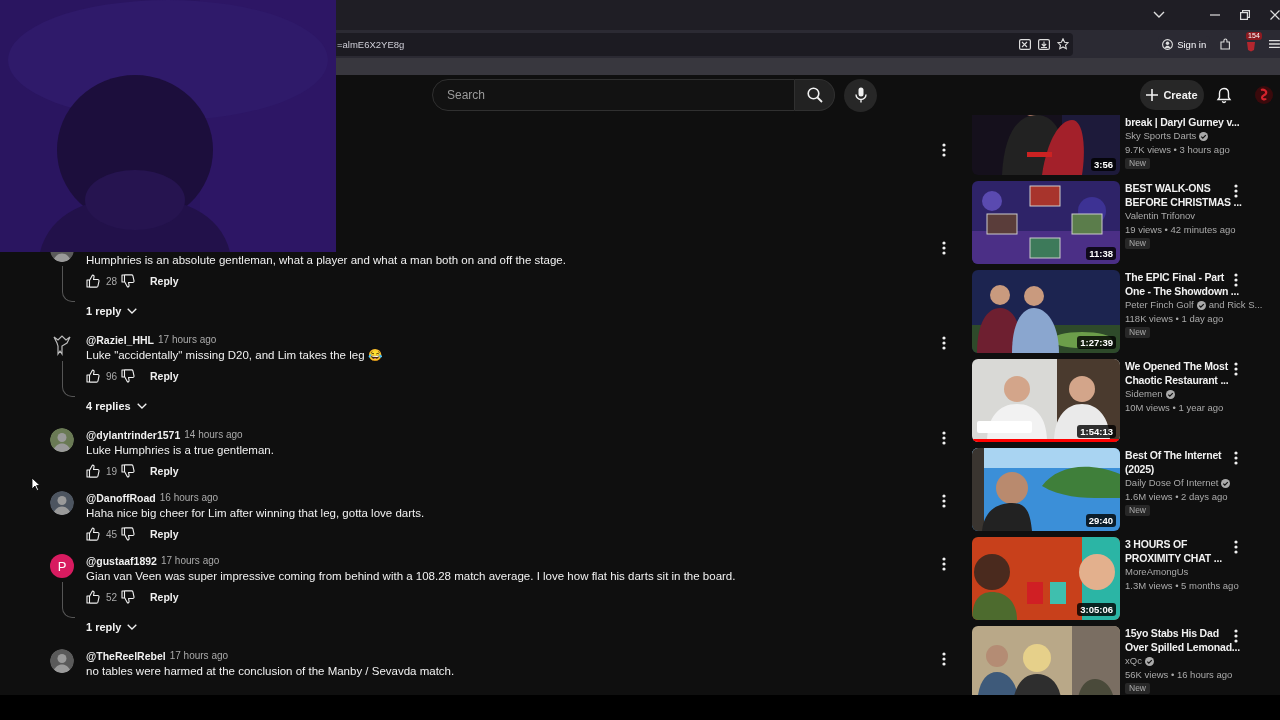 This screenshot has height=720, width=1280. I want to click on video-title: We Opened The Most, so click(1176, 366).